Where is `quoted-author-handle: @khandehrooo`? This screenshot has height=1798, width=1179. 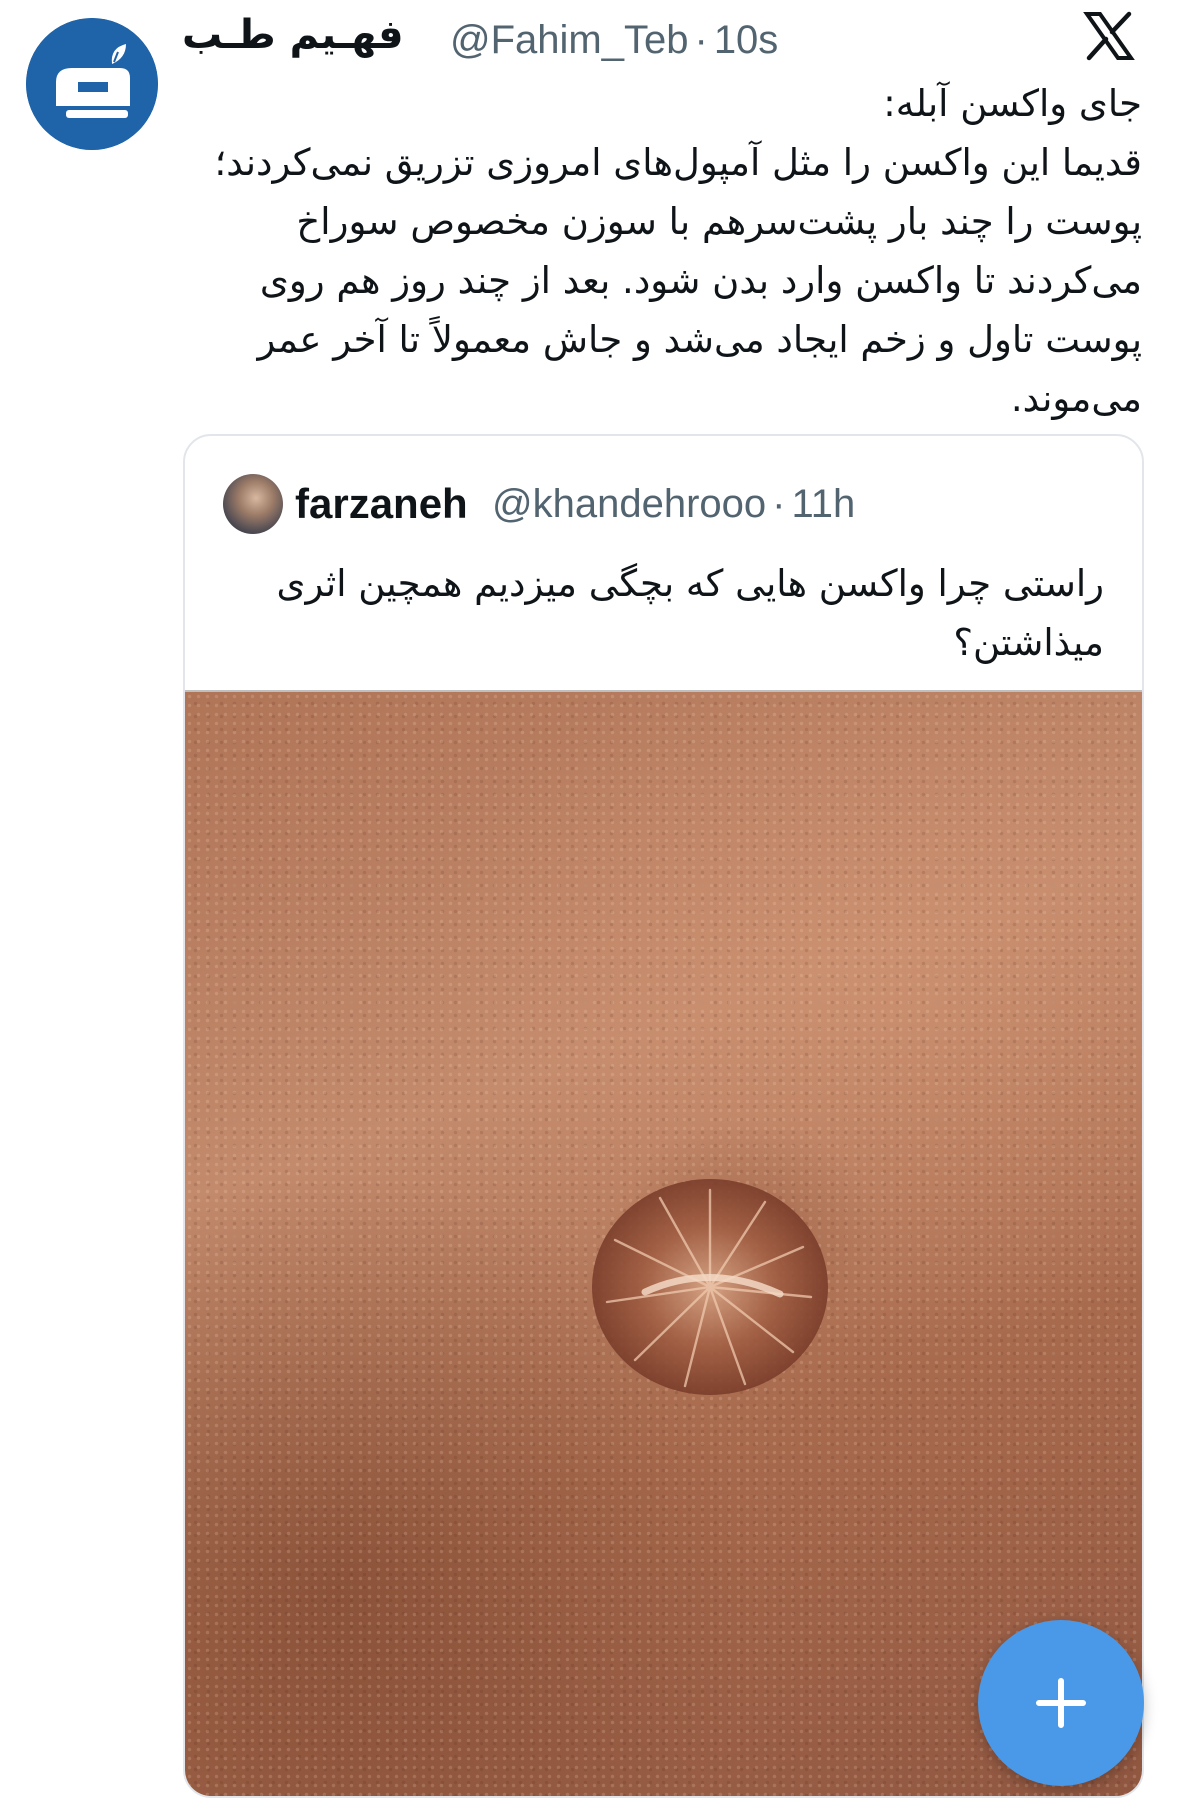 quoted-author-handle: @khandehrooo is located at coordinates (629, 504).